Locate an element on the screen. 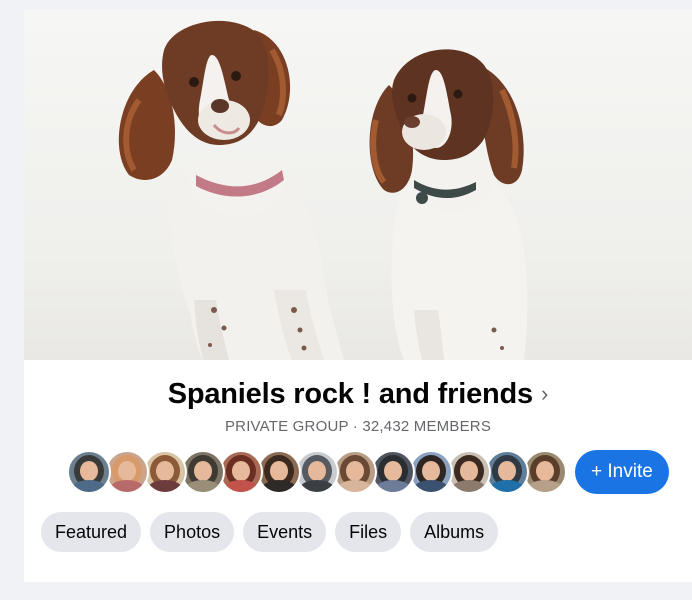  tab-photos: Photos is located at coordinates (192, 532).